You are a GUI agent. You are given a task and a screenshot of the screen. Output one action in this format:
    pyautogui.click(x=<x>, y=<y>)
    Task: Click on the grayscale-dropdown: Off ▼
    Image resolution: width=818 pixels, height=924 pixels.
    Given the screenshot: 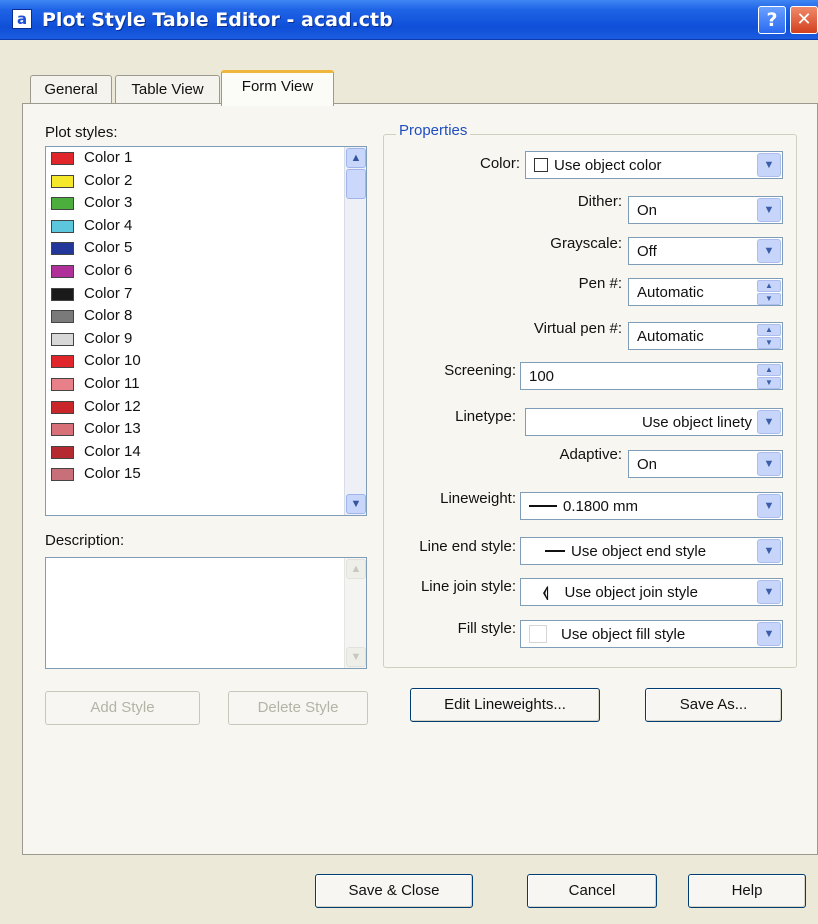 What is the action you would take?
    pyautogui.click(x=705, y=251)
    